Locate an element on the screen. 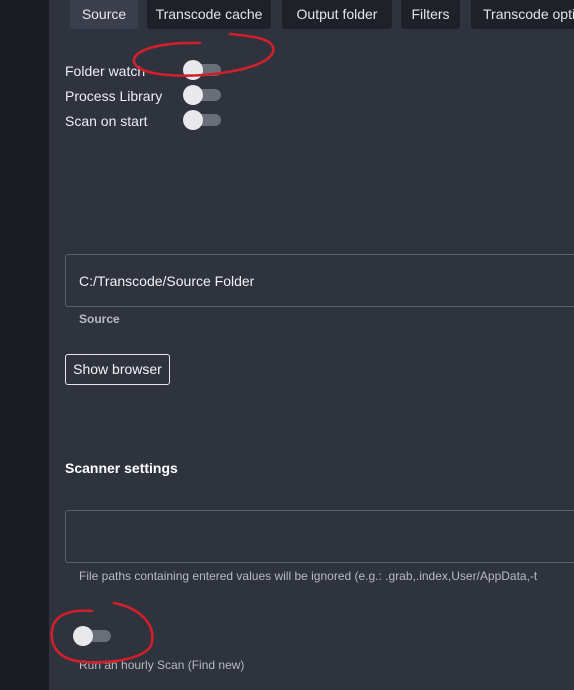 The width and height of the screenshot is (574, 690). tab-transcode-options: Transcode opti is located at coordinates (522, 14).